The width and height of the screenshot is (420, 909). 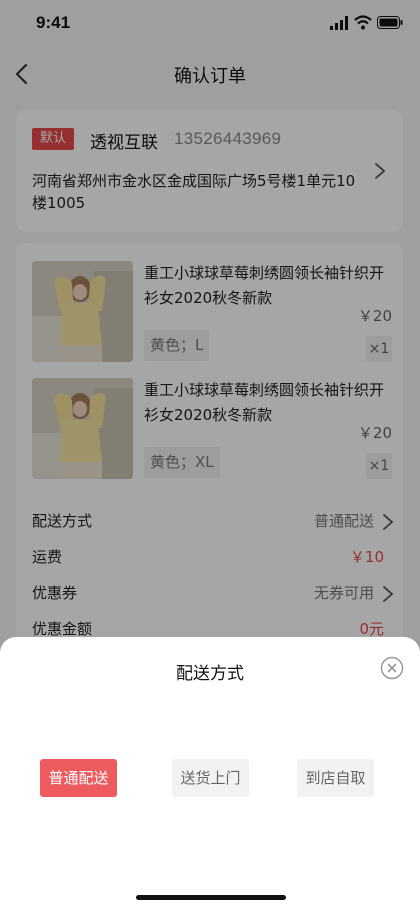 I want to click on sheet-title: 配送方式, so click(x=210, y=674).